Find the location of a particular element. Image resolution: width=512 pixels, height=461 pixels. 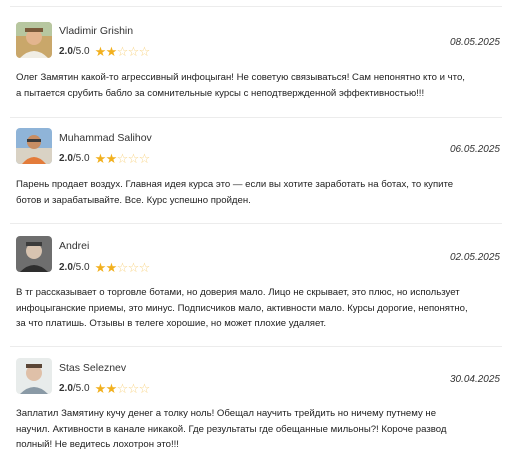

top-divider is located at coordinates (256, 6).